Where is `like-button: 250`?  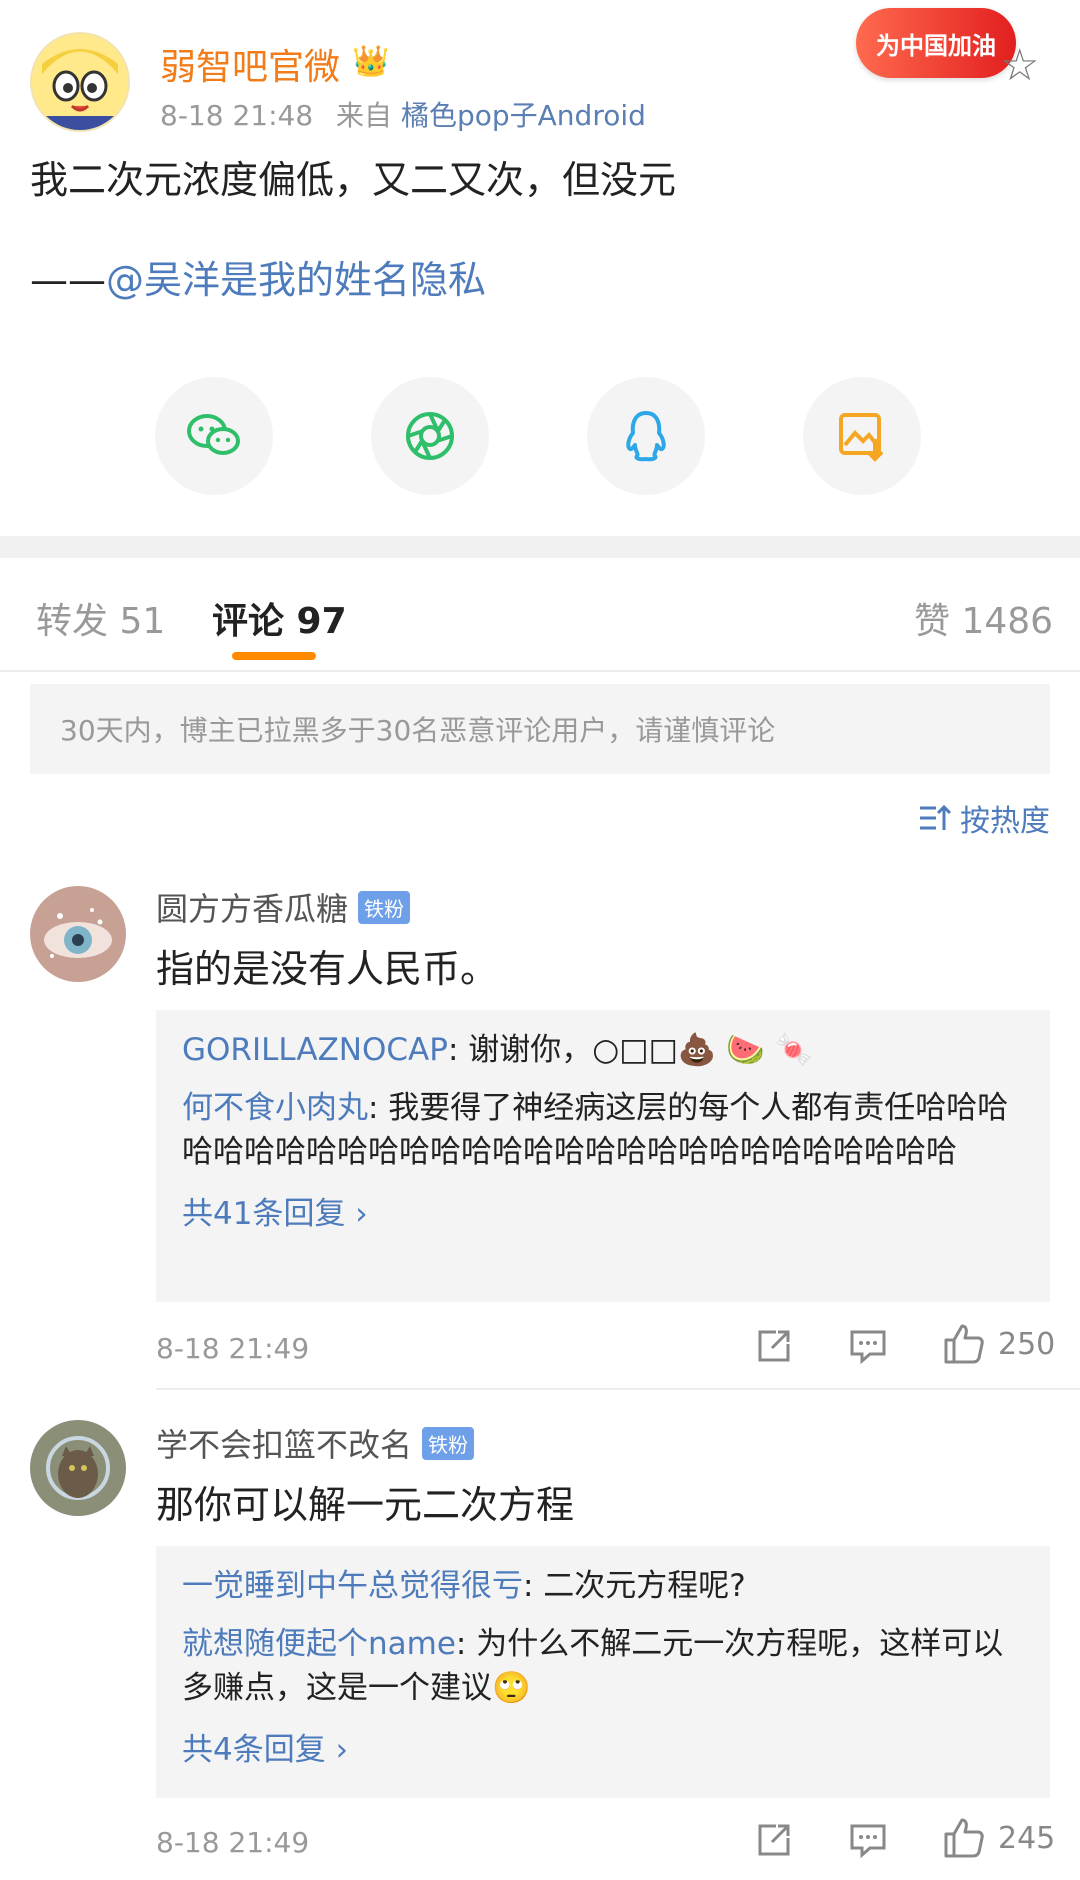 like-button: 250 is located at coordinates (998, 1344).